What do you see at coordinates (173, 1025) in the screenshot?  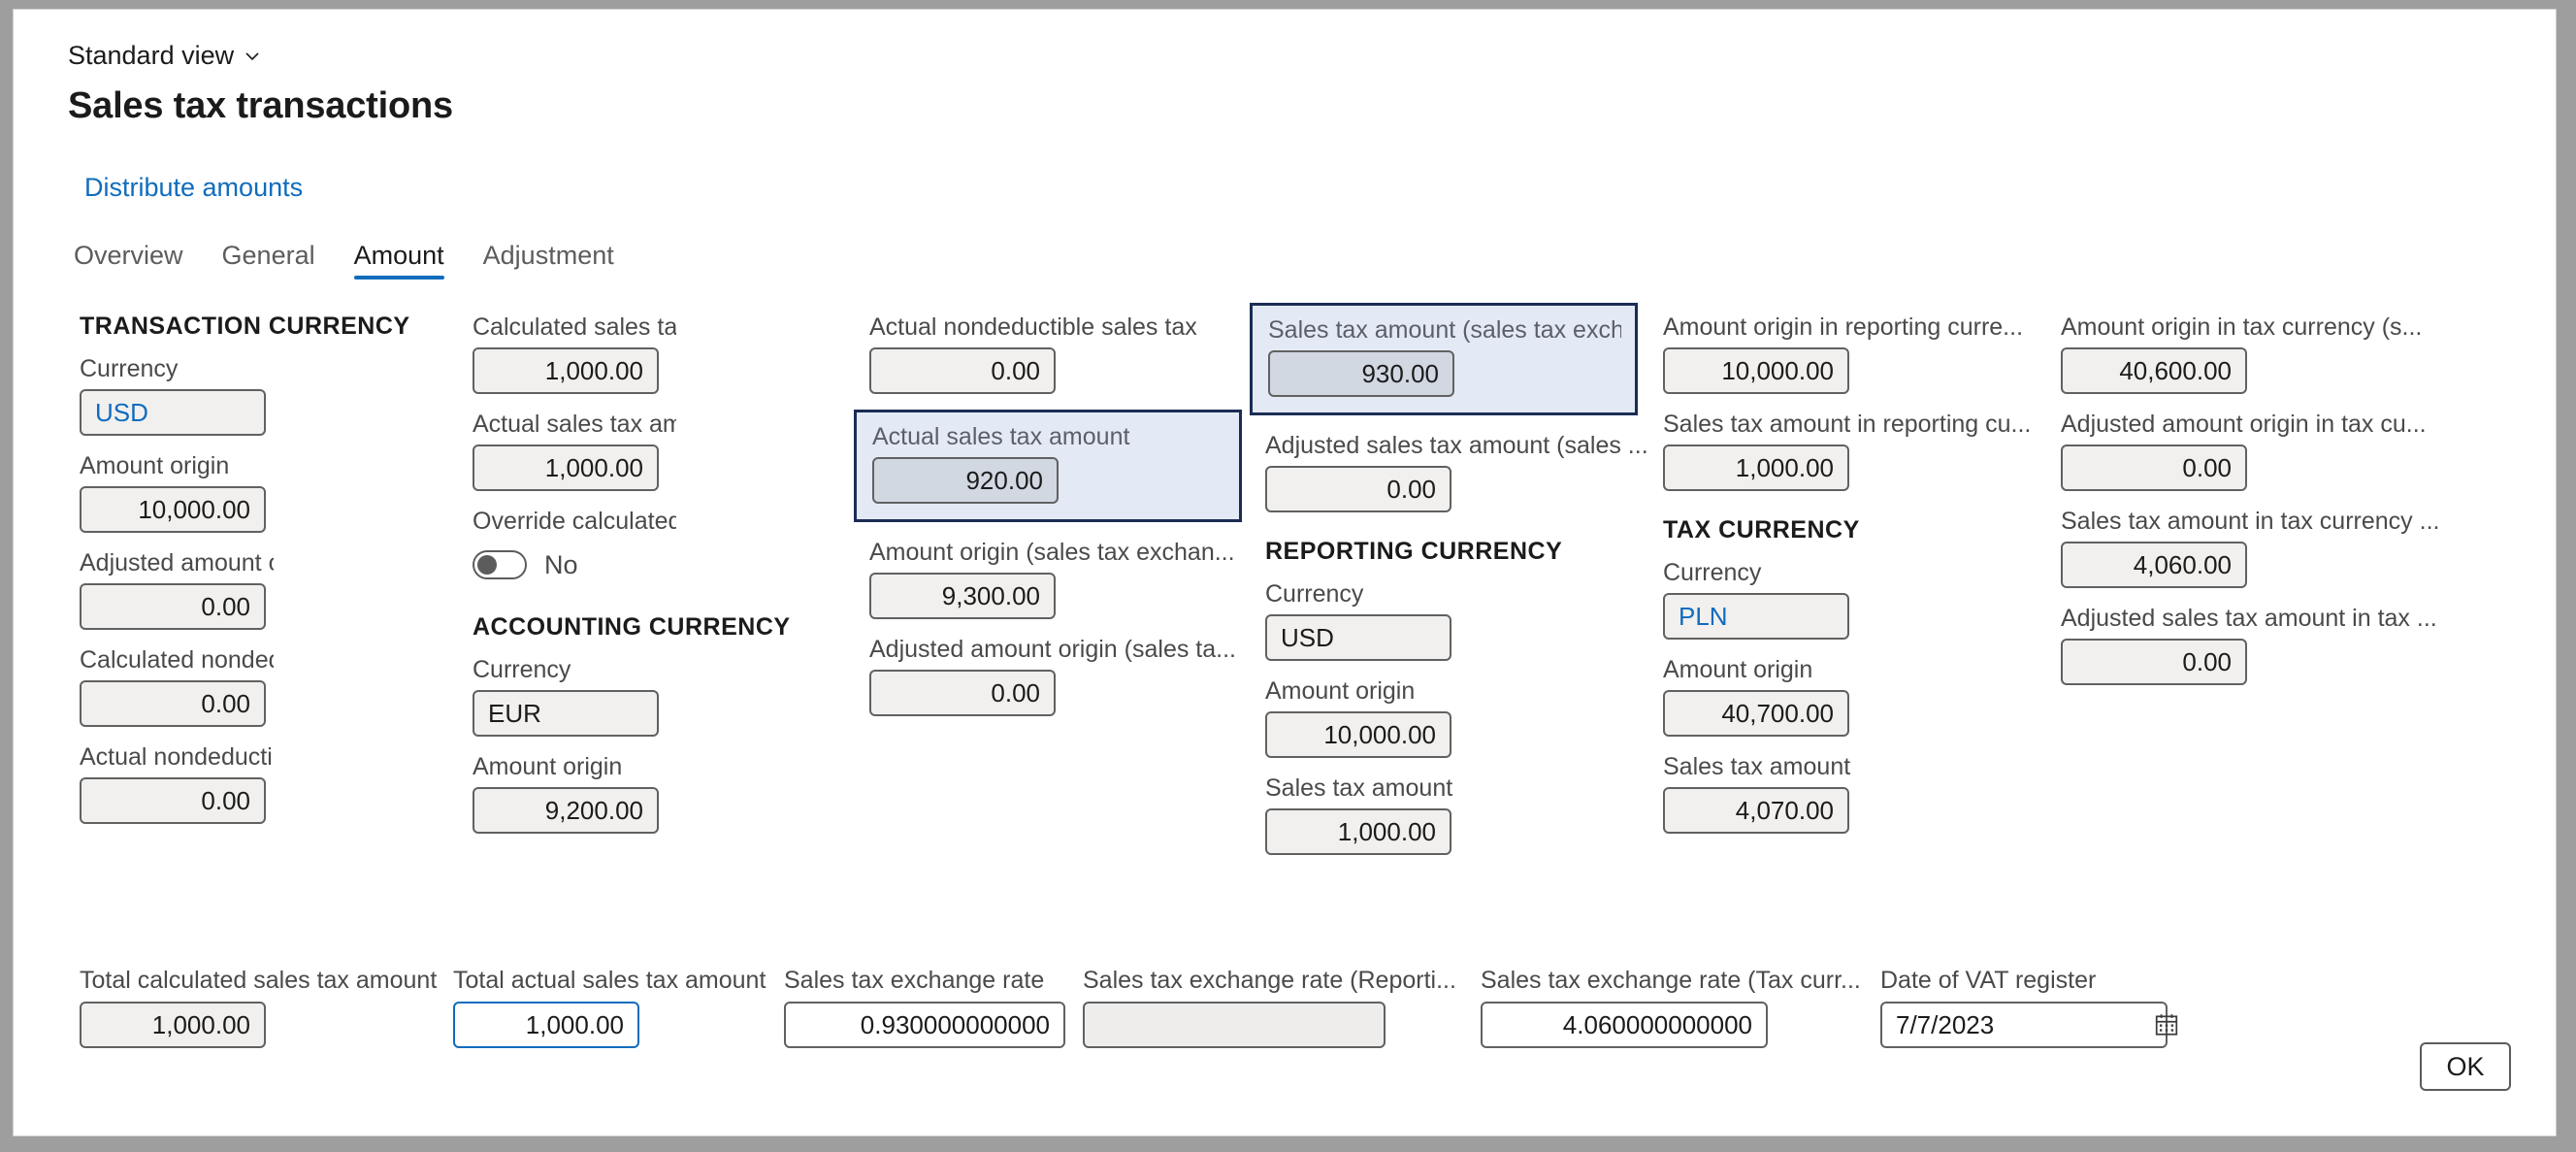 I see `input-total-calculated-sales-tax: 1,000.00` at bounding box center [173, 1025].